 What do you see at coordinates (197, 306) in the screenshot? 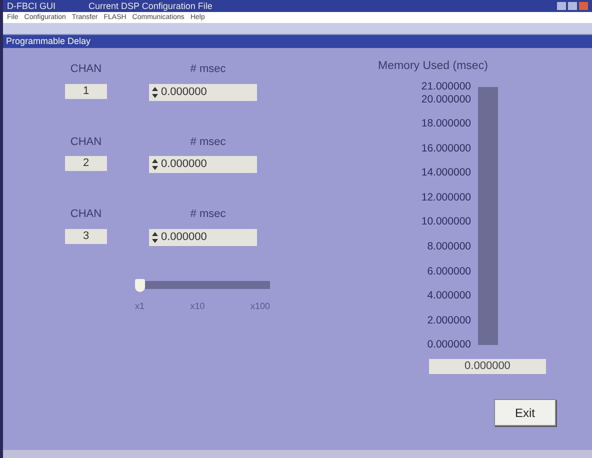
I see `slider-label: x10` at bounding box center [197, 306].